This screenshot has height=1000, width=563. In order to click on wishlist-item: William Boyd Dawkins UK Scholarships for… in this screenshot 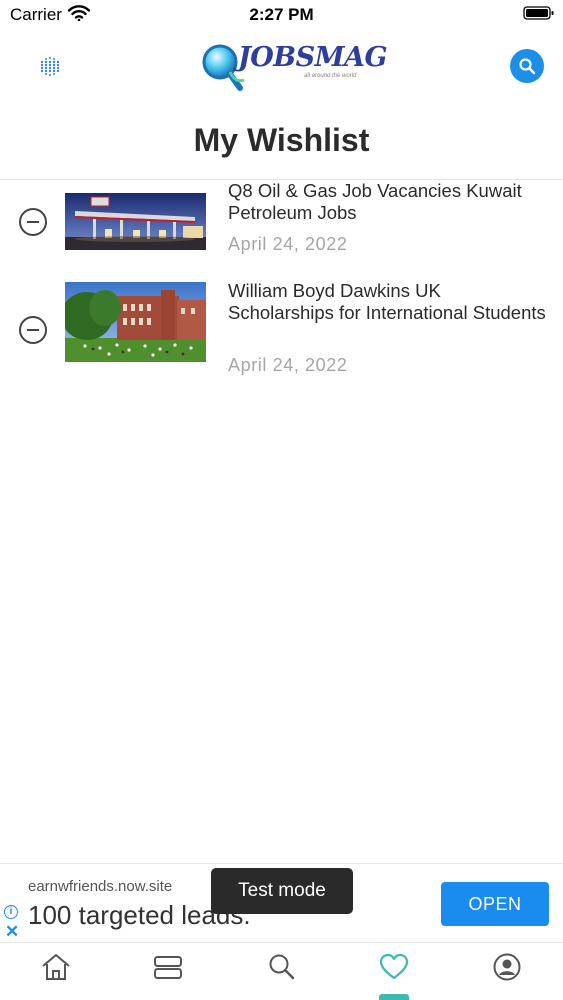, I will do `click(281, 330)`.